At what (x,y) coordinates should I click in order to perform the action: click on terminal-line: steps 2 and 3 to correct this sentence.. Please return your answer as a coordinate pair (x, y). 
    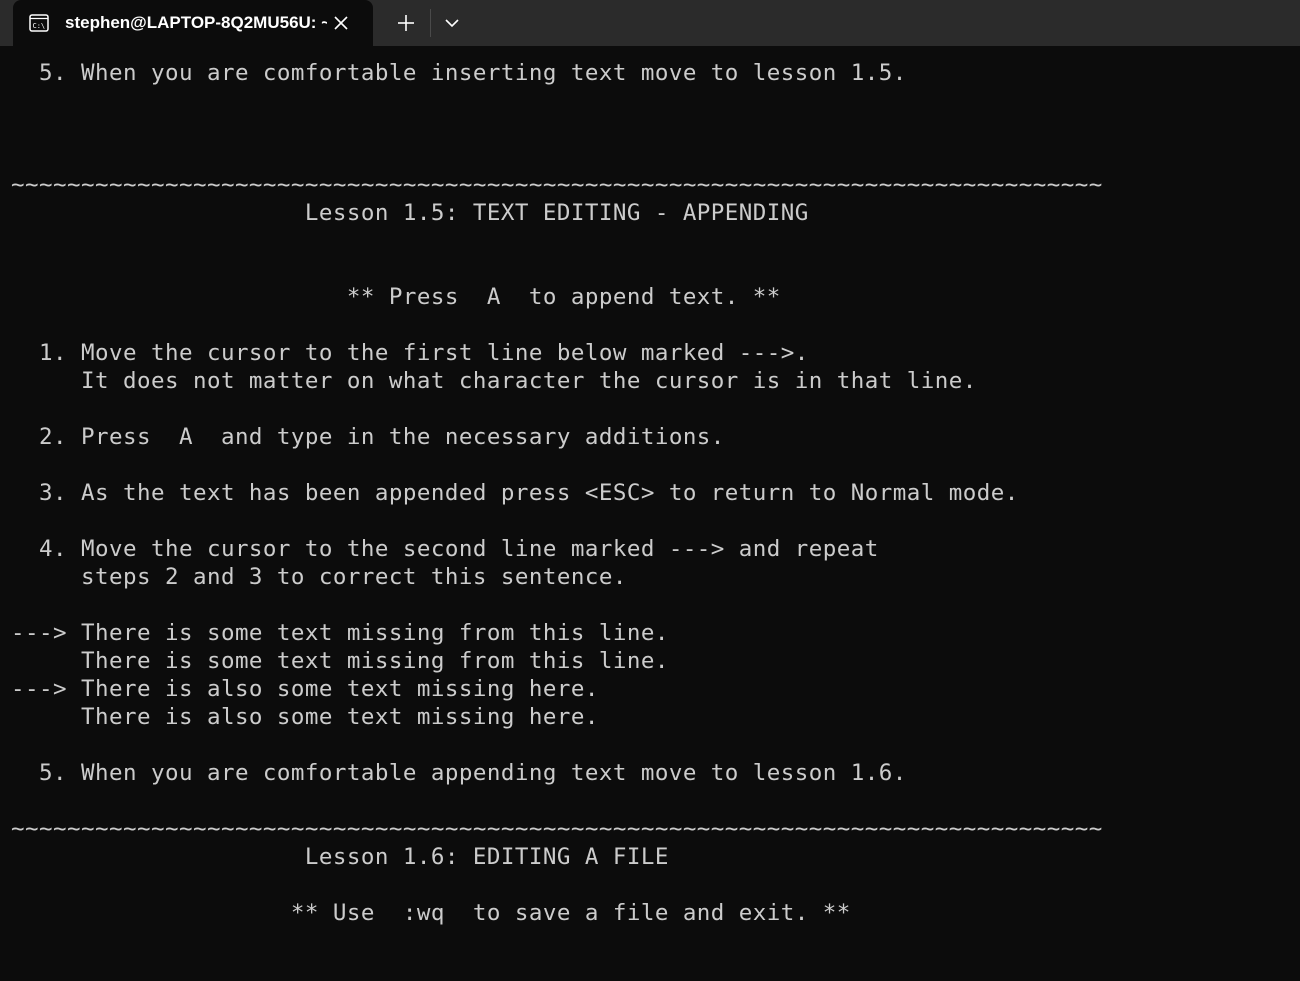
    Looking at the image, I should click on (319, 577).